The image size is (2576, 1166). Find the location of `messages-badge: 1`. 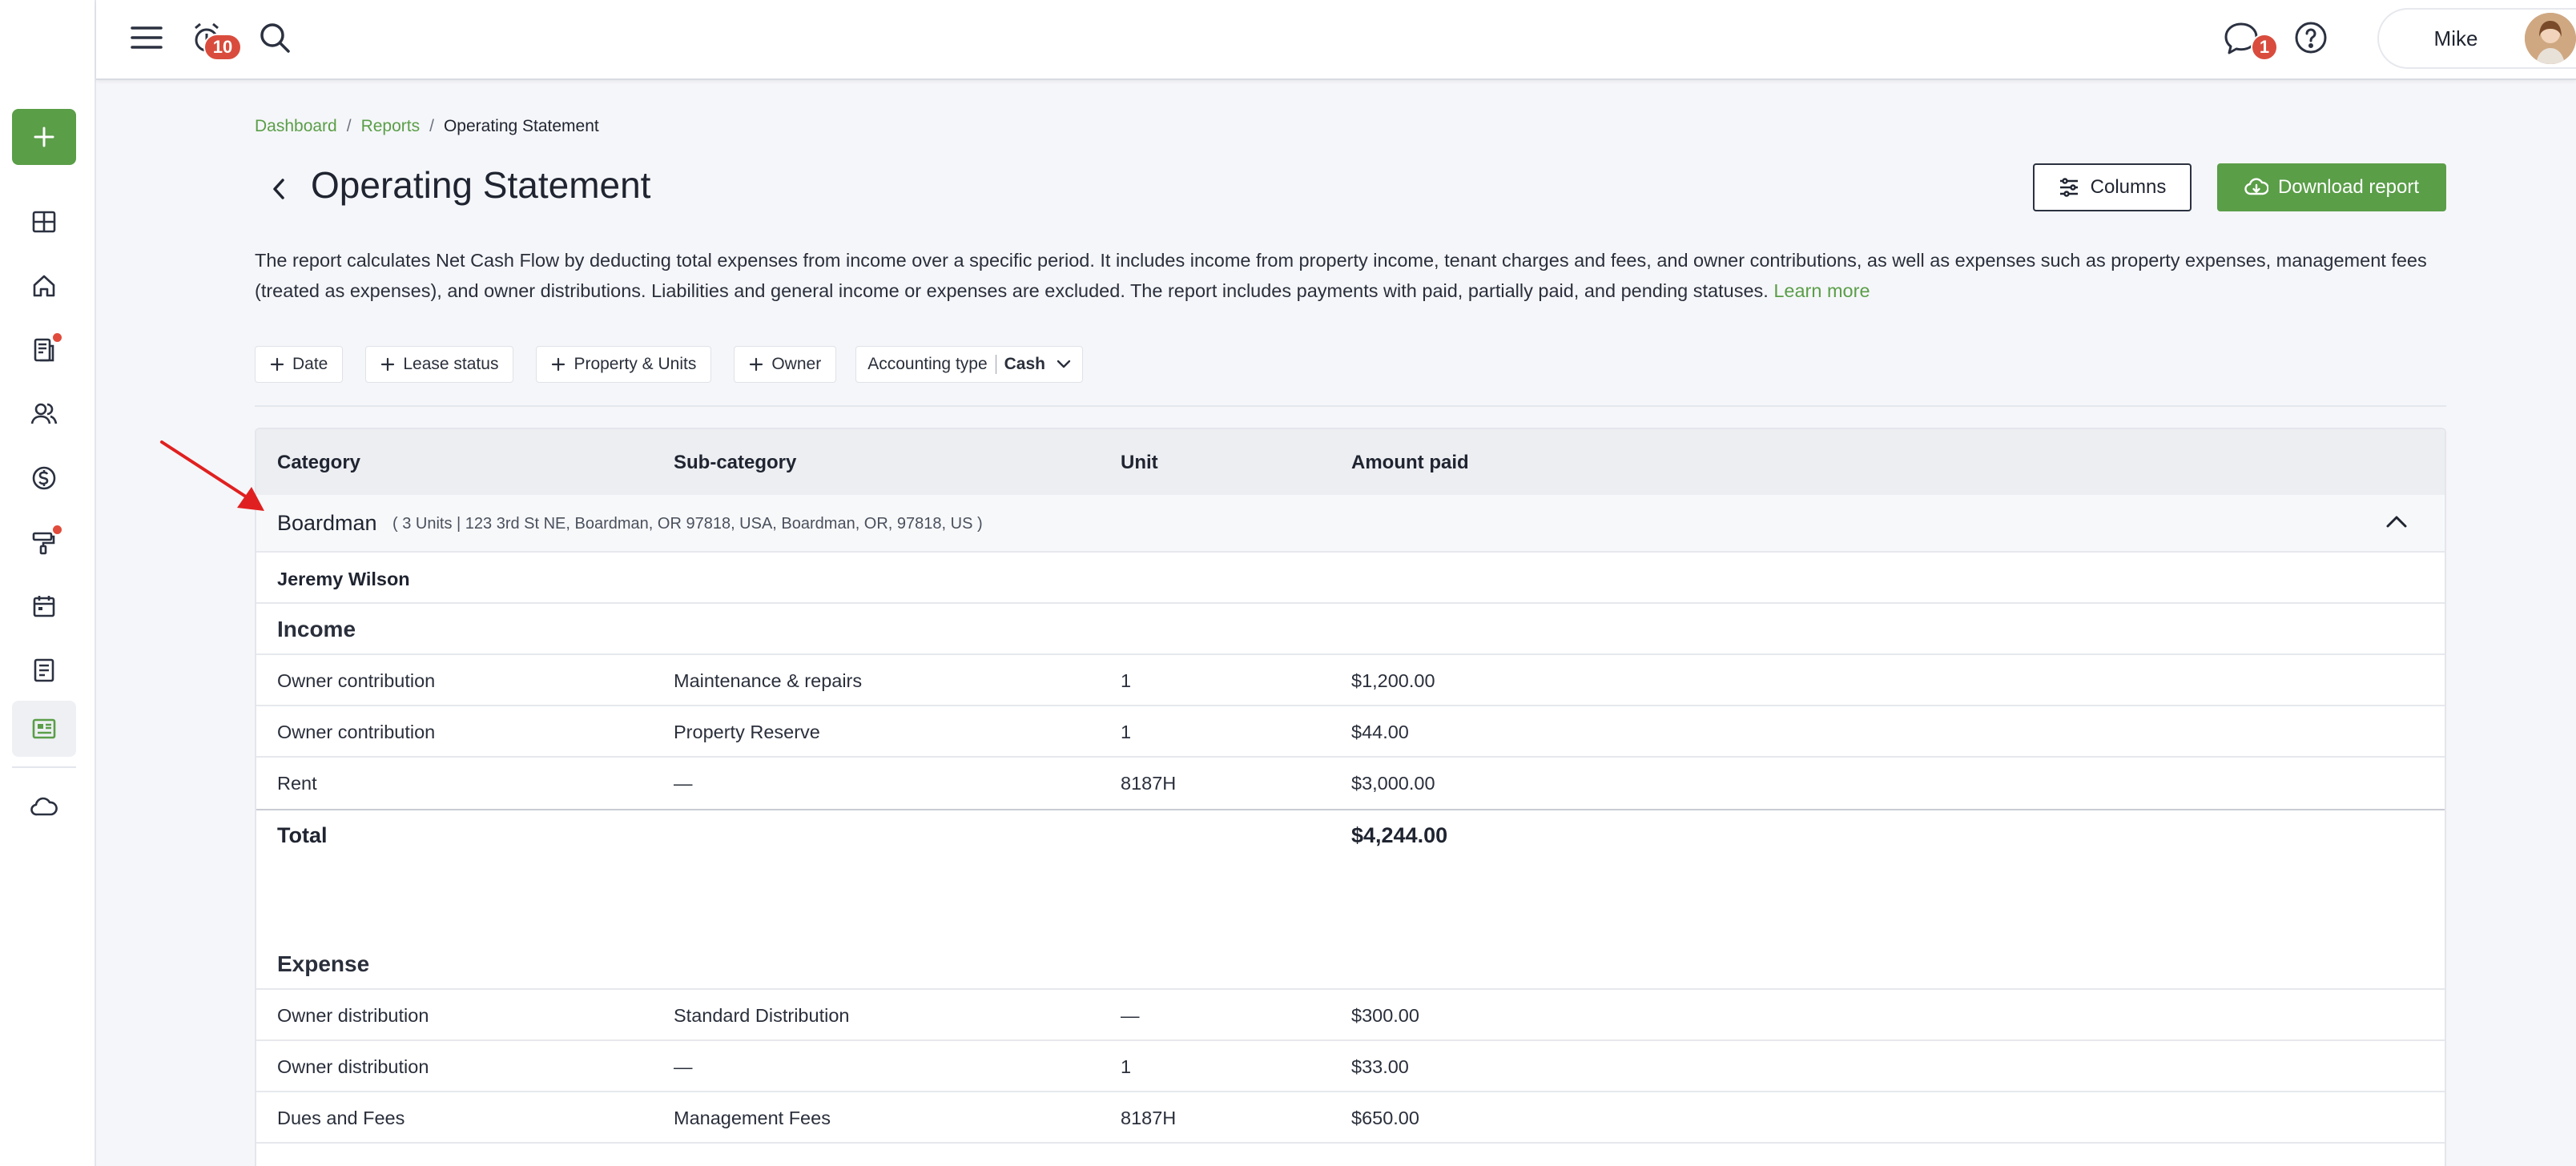

messages-badge: 1 is located at coordinates (2264, 47).